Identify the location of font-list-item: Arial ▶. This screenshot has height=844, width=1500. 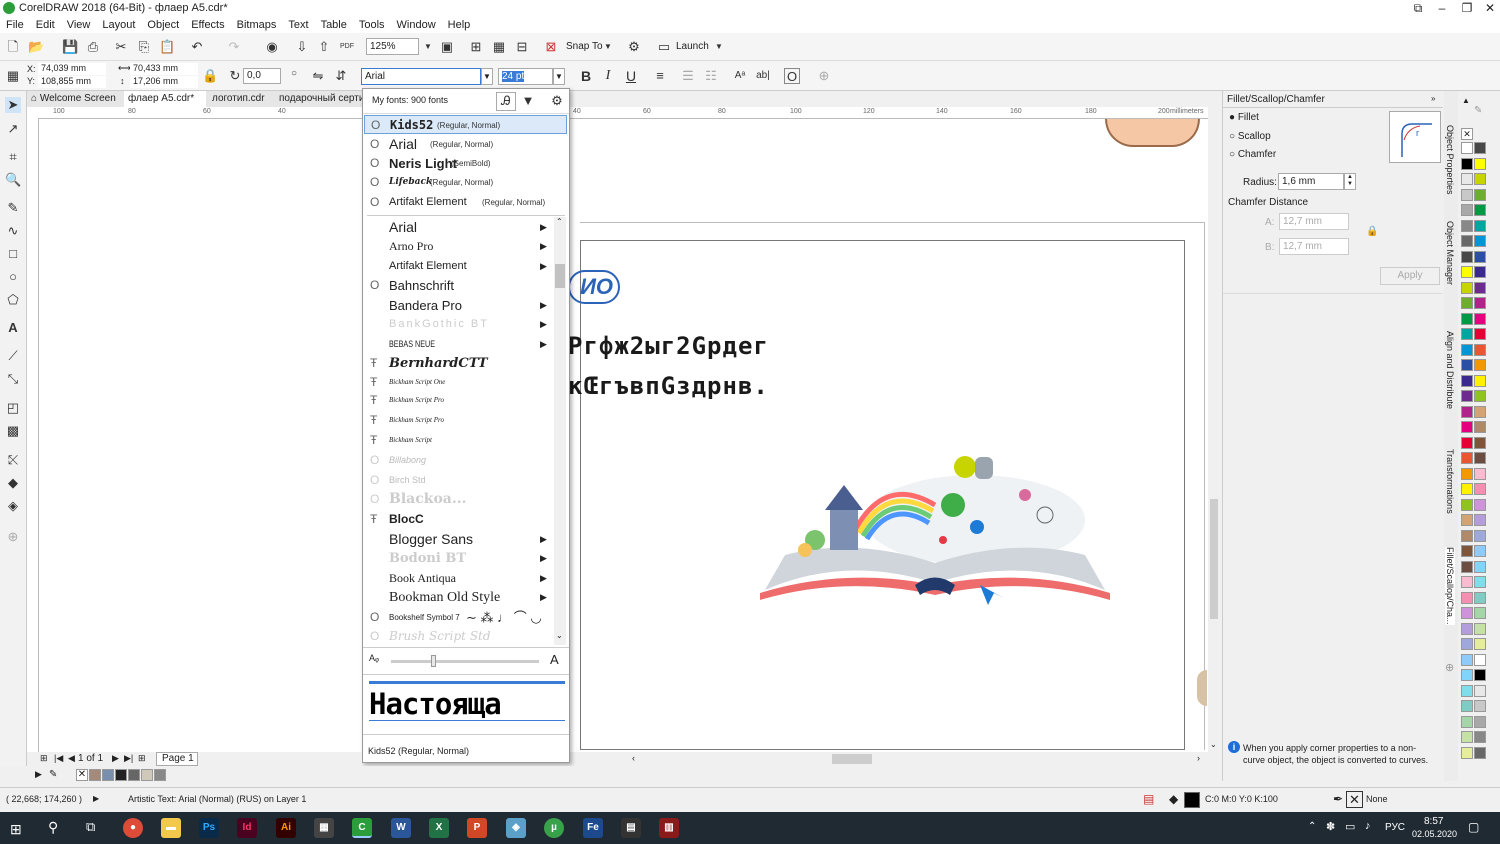
(459, 227).